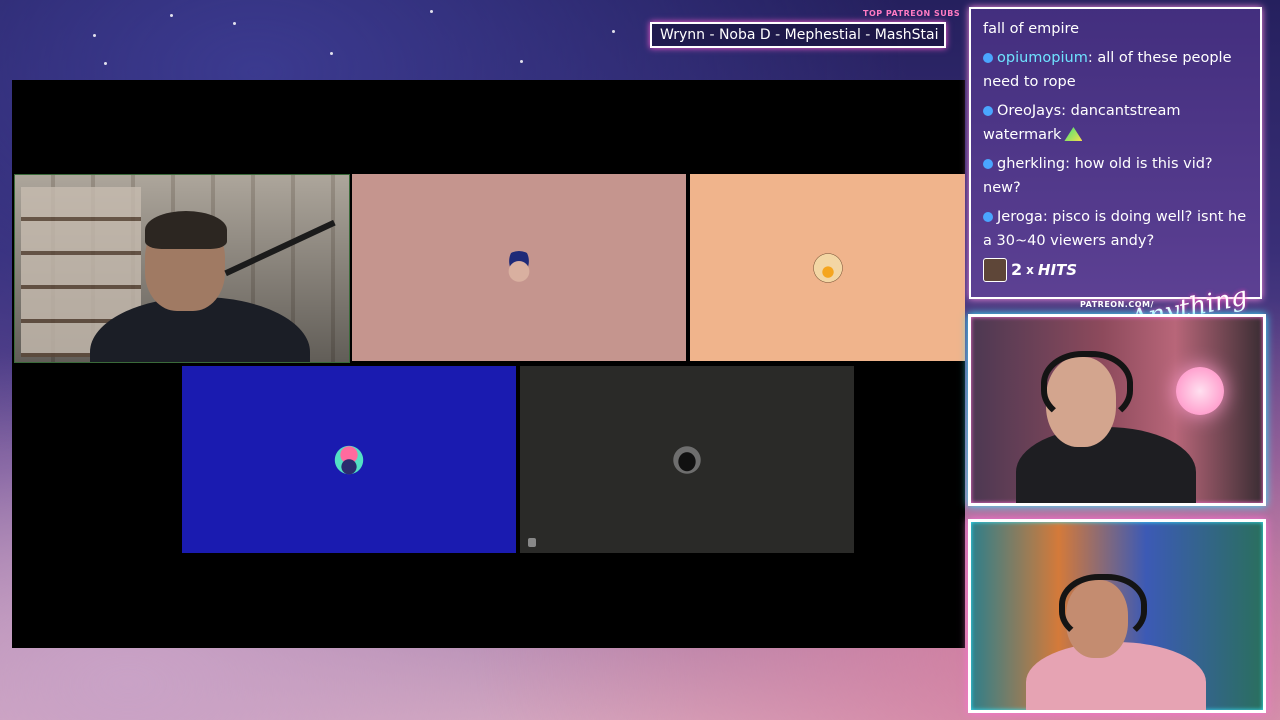  I want to click on chat-username: Jeroga, so click(1020, 217).